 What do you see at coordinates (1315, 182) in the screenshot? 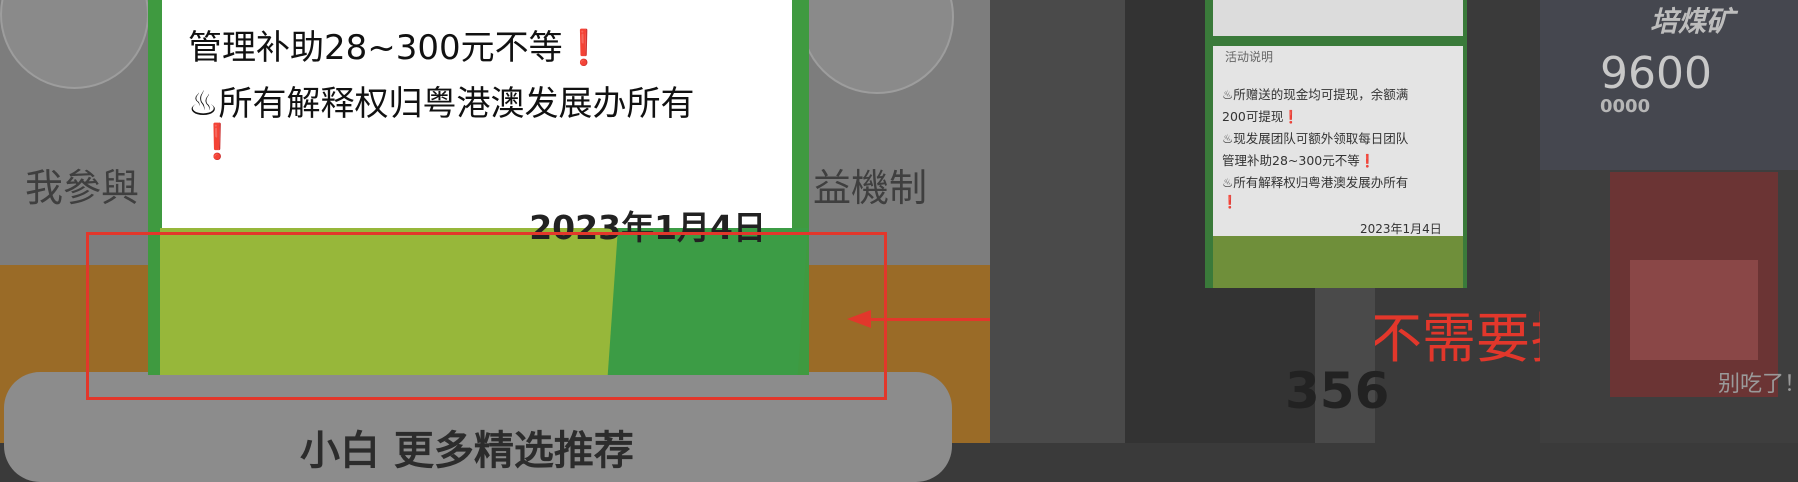
I see `middle-line: ♨所有解释权归粤港澳发展办所有` at bounding box center [1315, 182].